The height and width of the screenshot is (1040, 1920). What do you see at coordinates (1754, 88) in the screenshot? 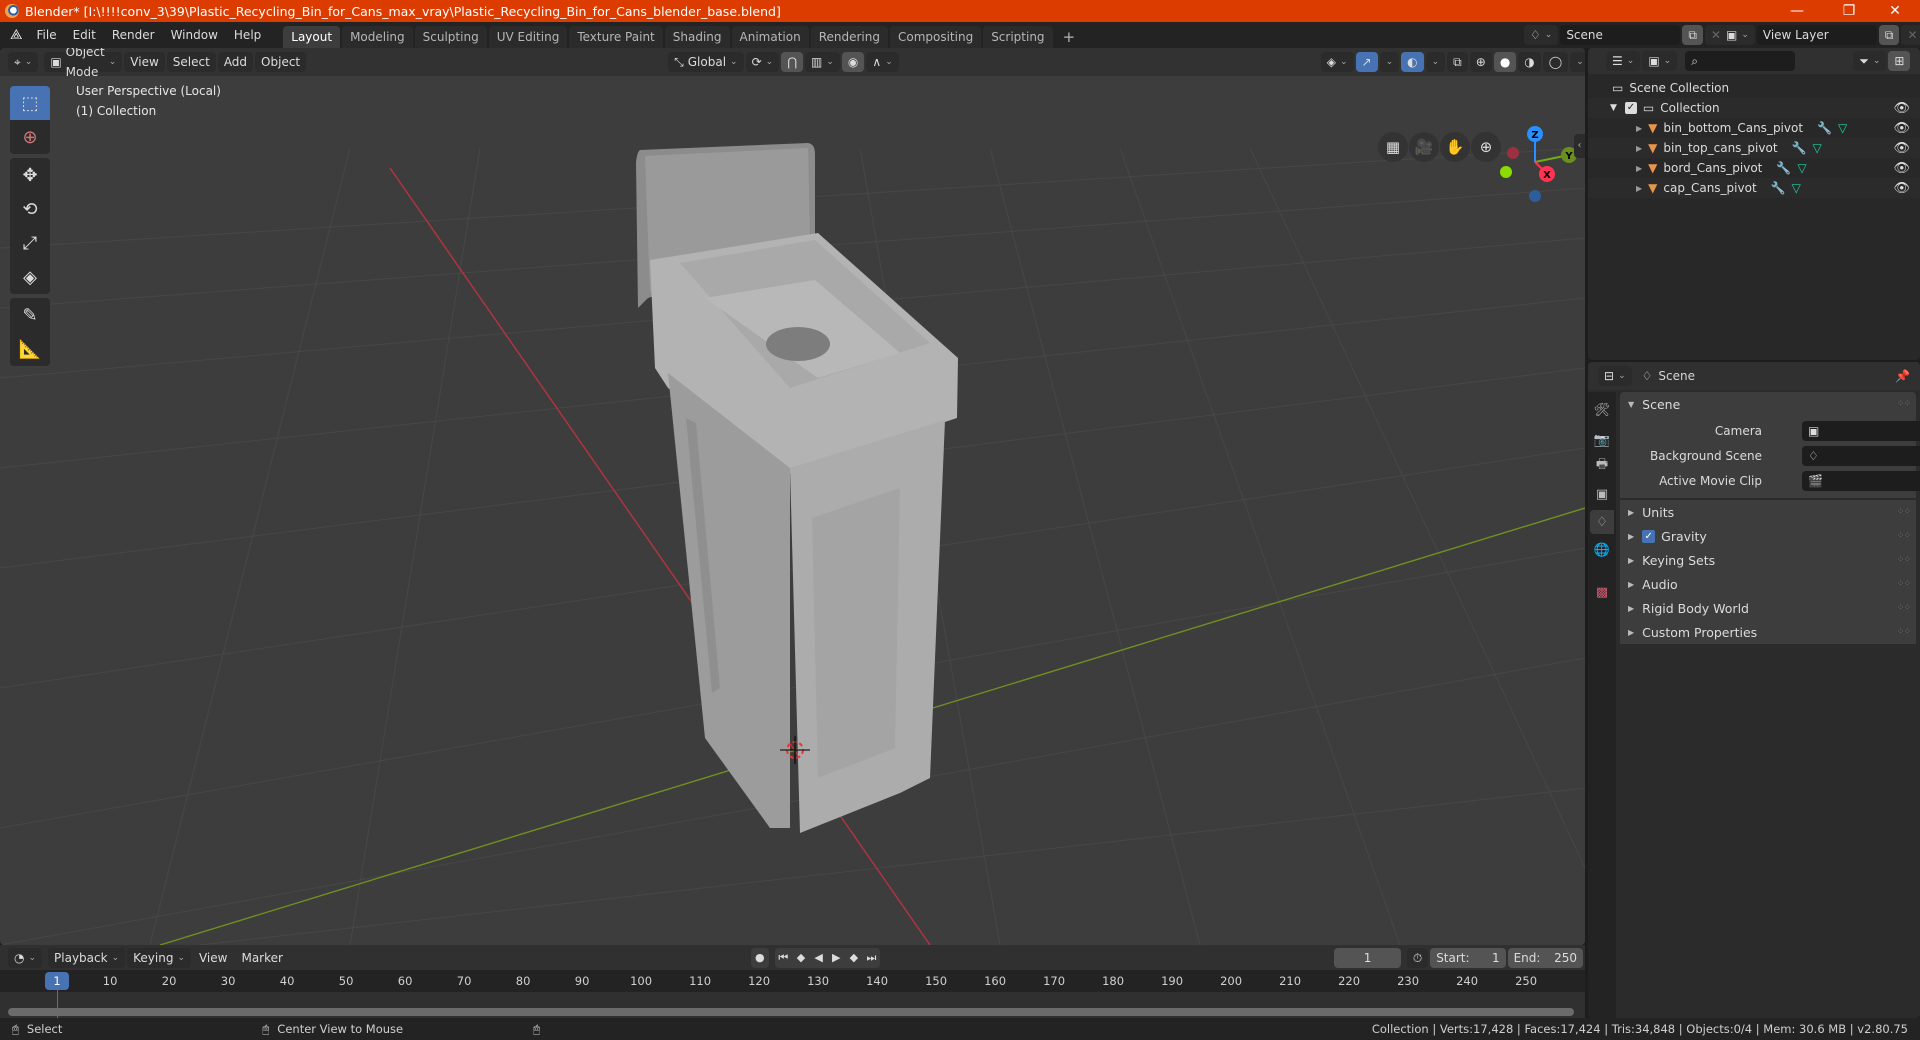
I see `outliner-row-scene-collection: ▭ Scene Collection` at bounding box center [1754, 88].